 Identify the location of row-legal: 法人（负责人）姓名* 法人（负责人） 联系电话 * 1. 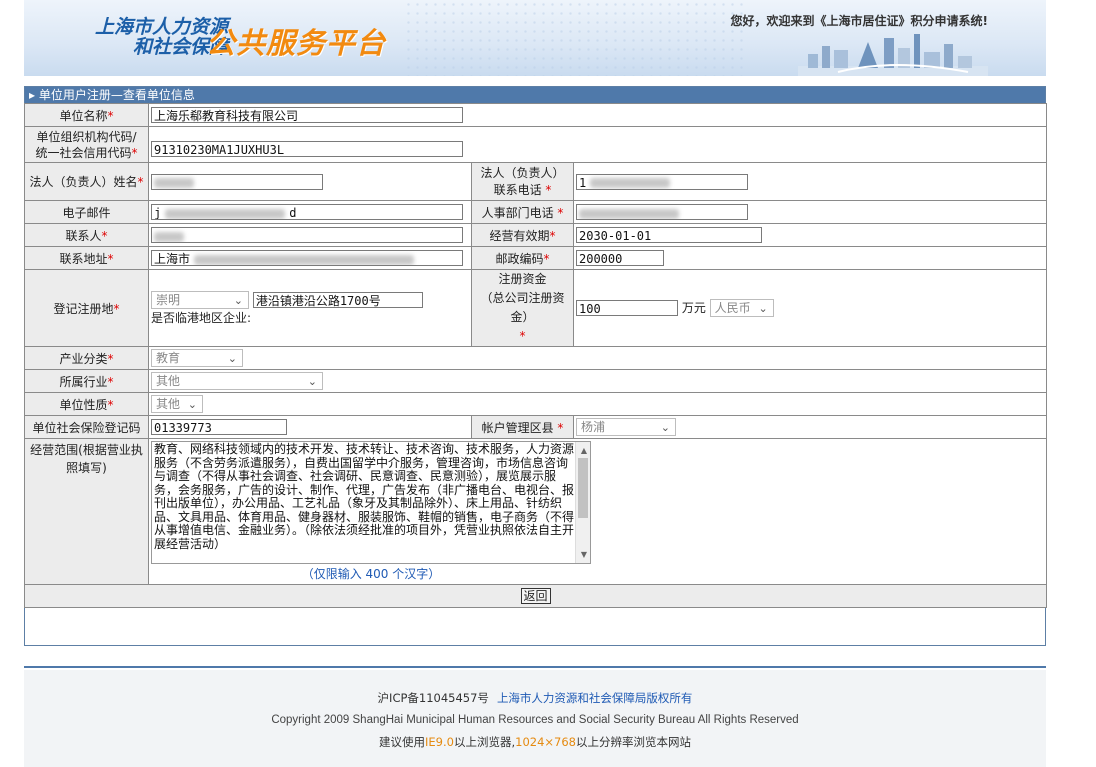
(536, 181).